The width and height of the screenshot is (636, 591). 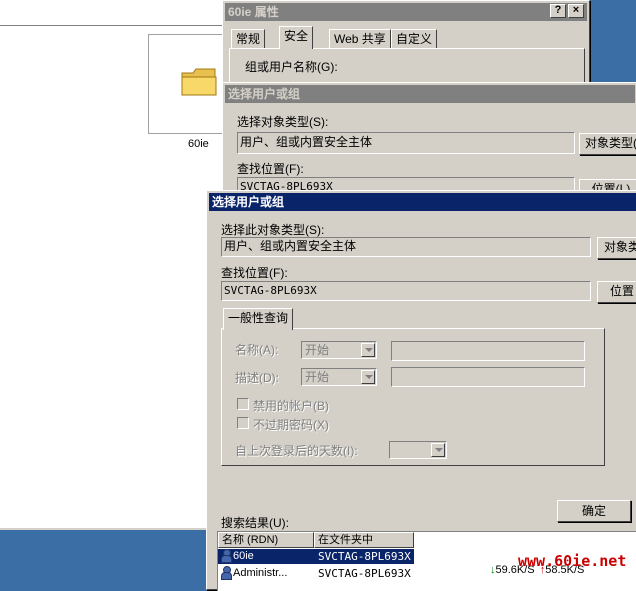 What do you see at coordinates (406, 12) in the screenshot?
I see `properties-titlebar: 60ie 属性` at bounding box center [406, 12].